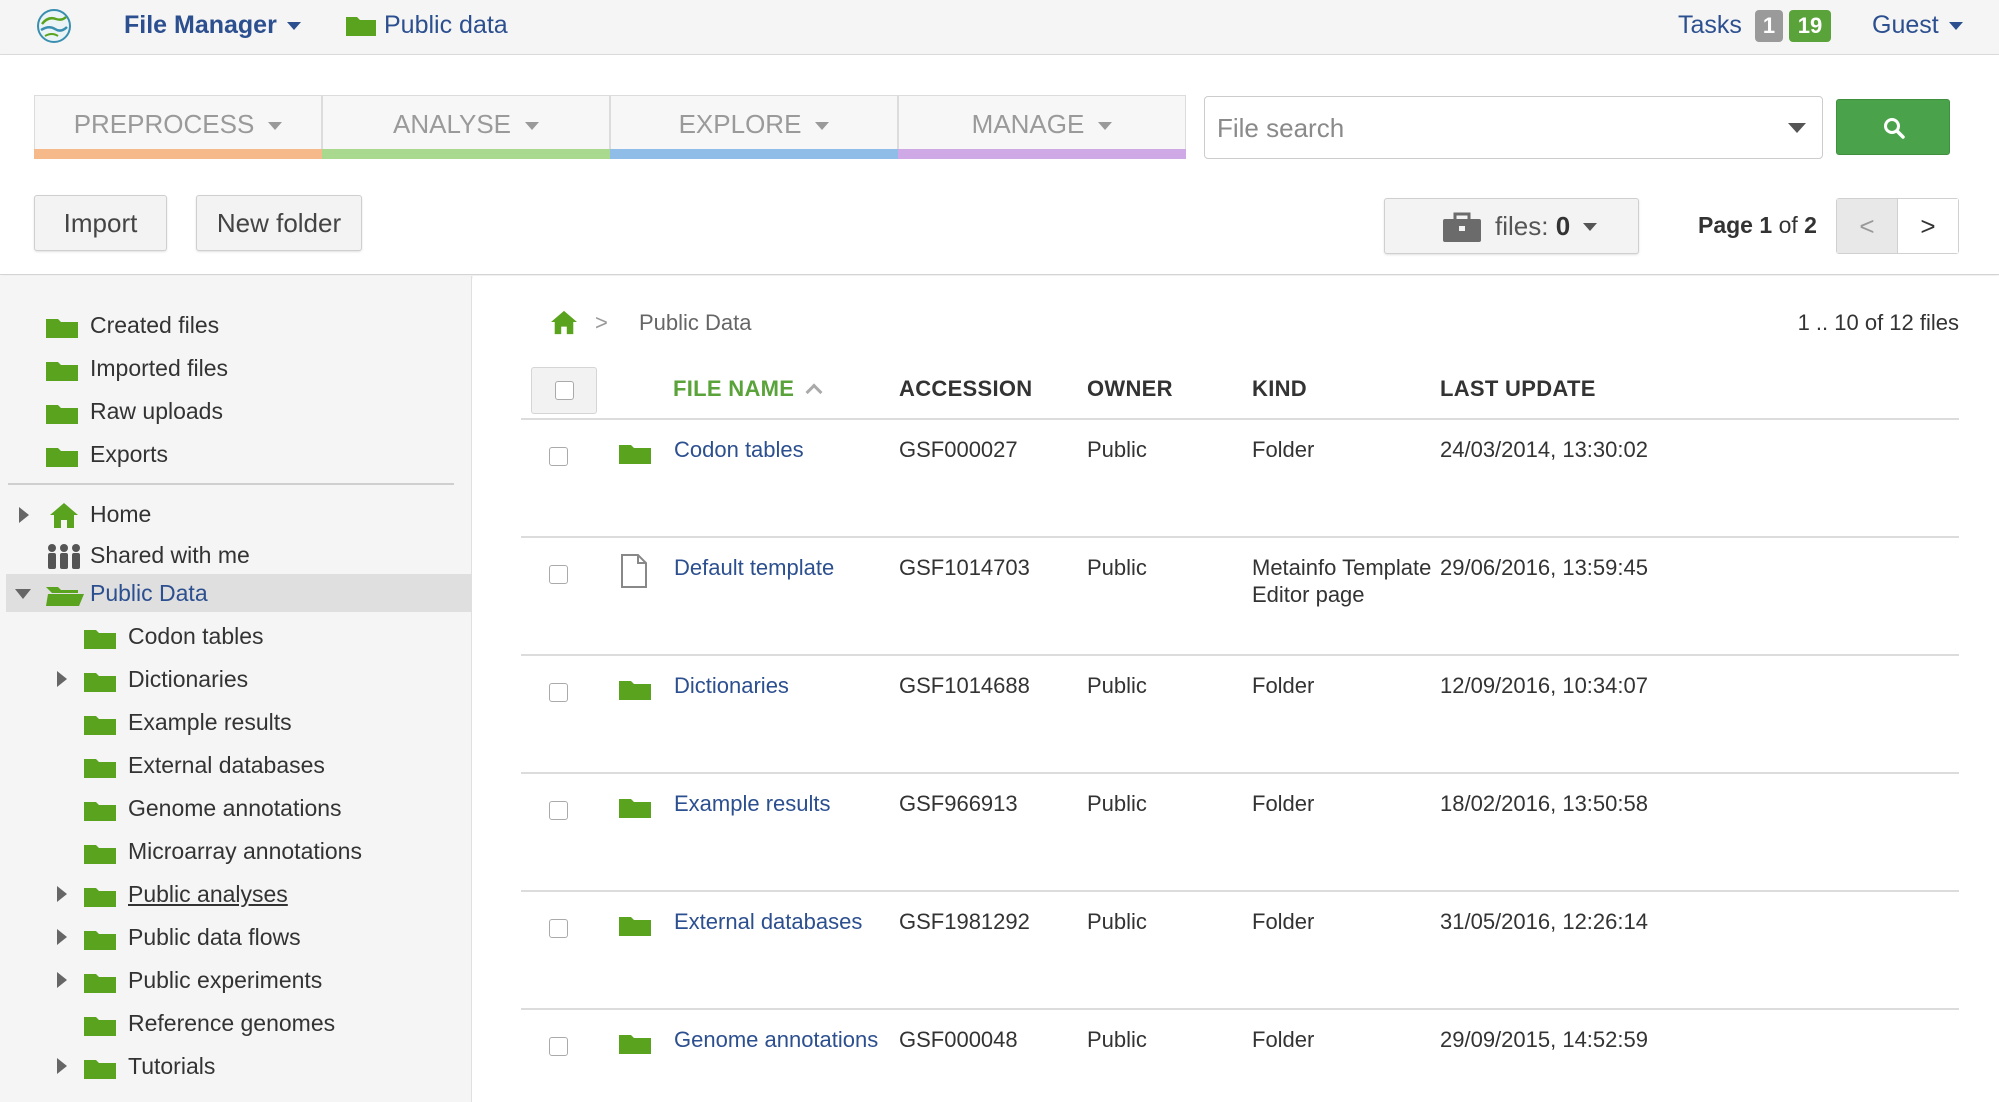 Image resolution: width=1999 pixels, height=1102 pixels. I want to click on menu-preprocess: PREPROCESS, so click(178, 127).